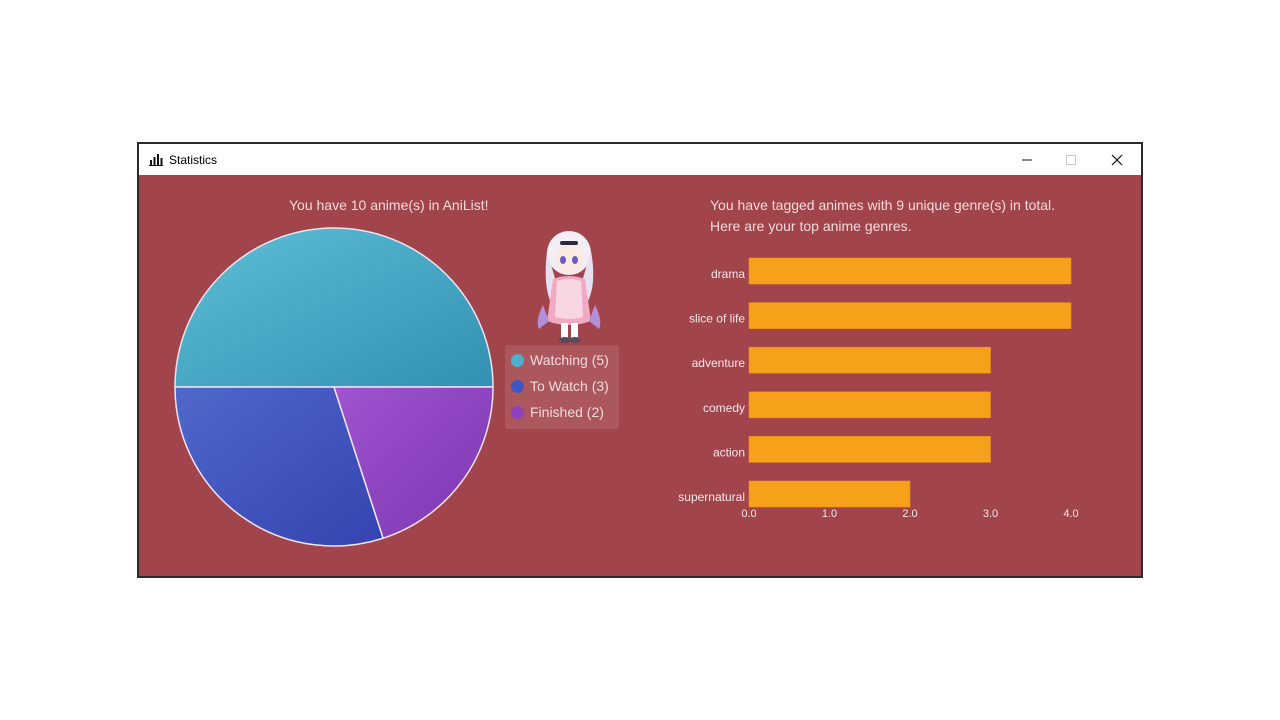  What do you see at coordinates (1070, 514) in the screenshot?
I see `x-tick-label: 4.0` at bounding box center [1070, 514].